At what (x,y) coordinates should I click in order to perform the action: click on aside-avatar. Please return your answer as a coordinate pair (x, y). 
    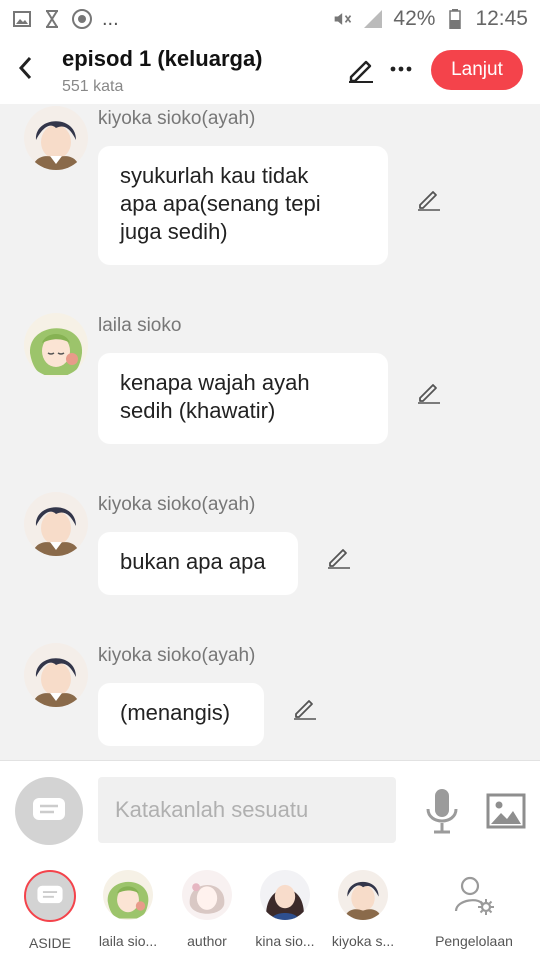
    Looking at the image, I should click on (50, 896).